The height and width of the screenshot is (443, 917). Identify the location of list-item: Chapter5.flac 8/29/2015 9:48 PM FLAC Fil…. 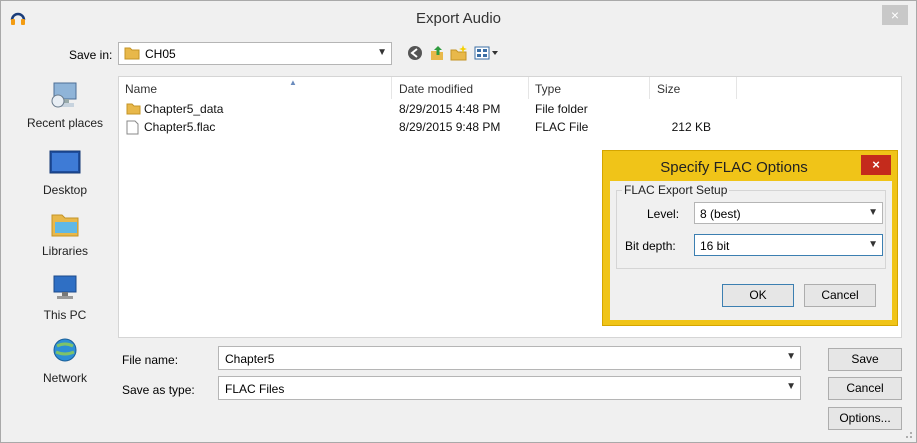
(511, 127).